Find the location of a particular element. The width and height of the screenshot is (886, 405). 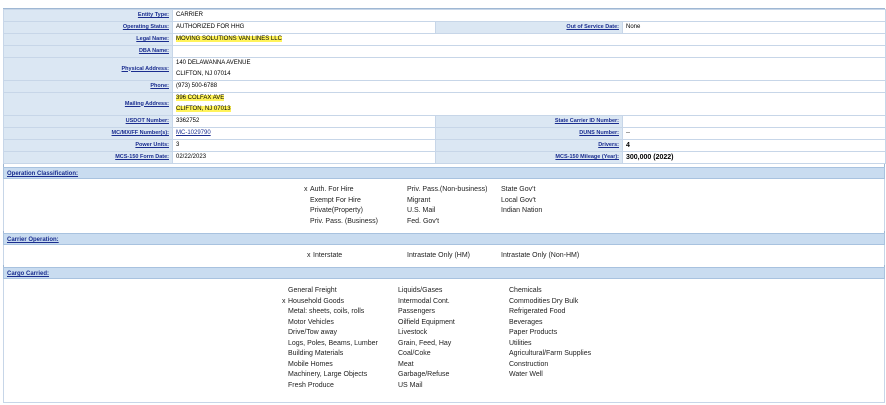

phone-value: (973) 500-6788 is located at coordinates (528, 86).